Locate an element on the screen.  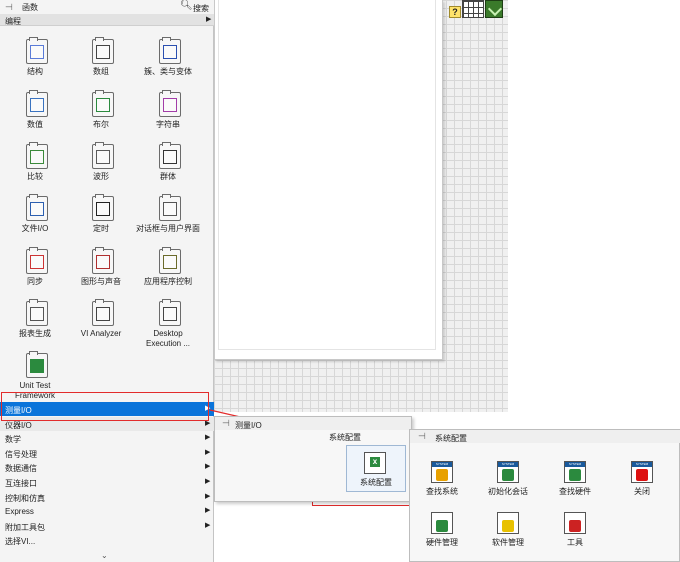
palette-tile: 数组 is located at coordinates (101, 62).